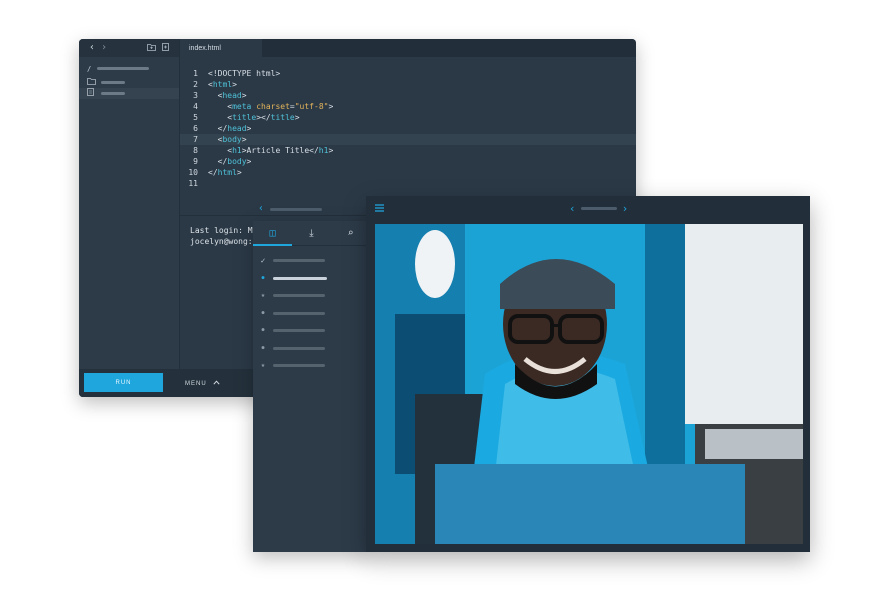  Describe the element at coordinates (379, 208) in the screenshot. I see `hamburger-menu-icon` at that location.